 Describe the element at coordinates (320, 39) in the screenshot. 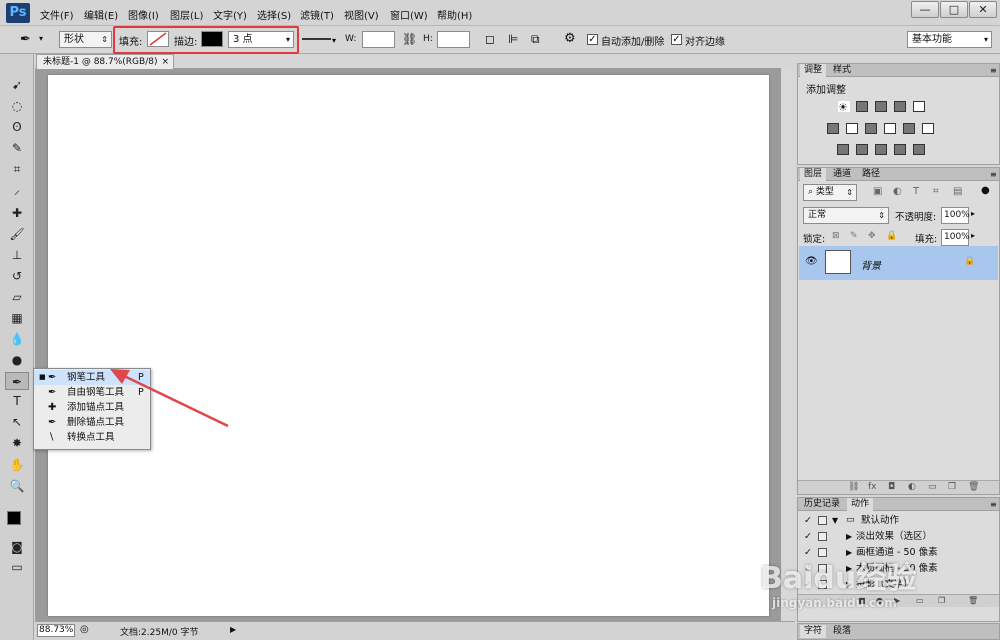

I see `stroke-type-select: ▾` at that location.